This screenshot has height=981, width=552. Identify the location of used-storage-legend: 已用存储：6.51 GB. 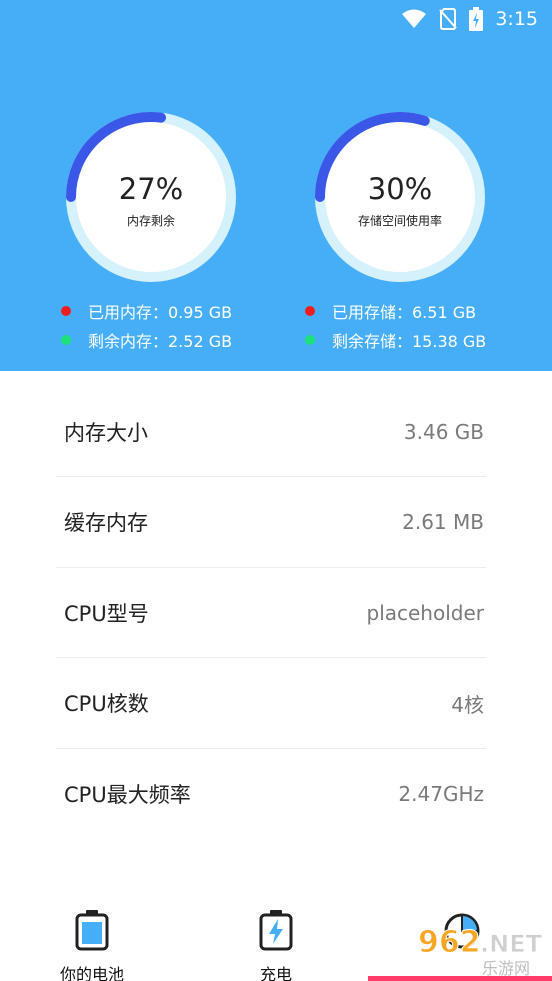
(390, 311).